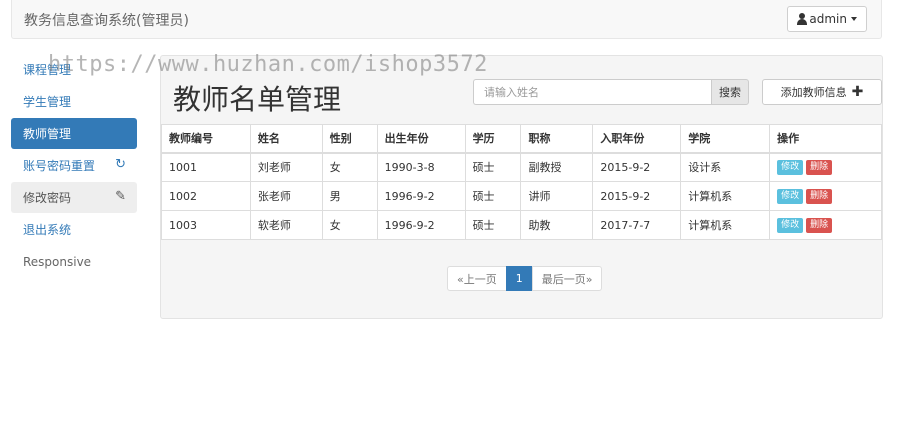  I want to click on cell-title: 副教授, so click(557, 167).